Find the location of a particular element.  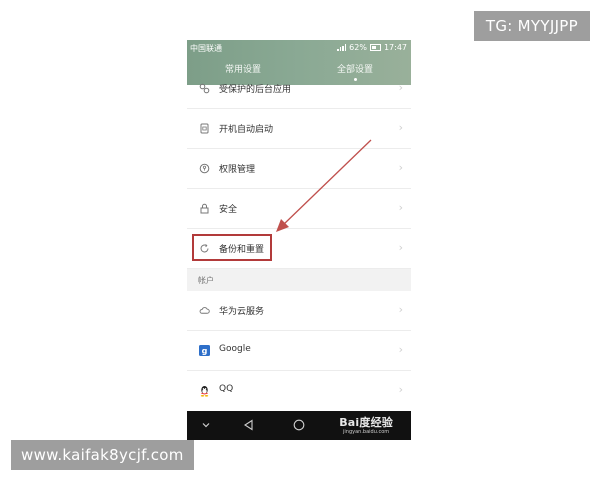

list-item-label: 华为云服务 is located at coordinates (242, 312).